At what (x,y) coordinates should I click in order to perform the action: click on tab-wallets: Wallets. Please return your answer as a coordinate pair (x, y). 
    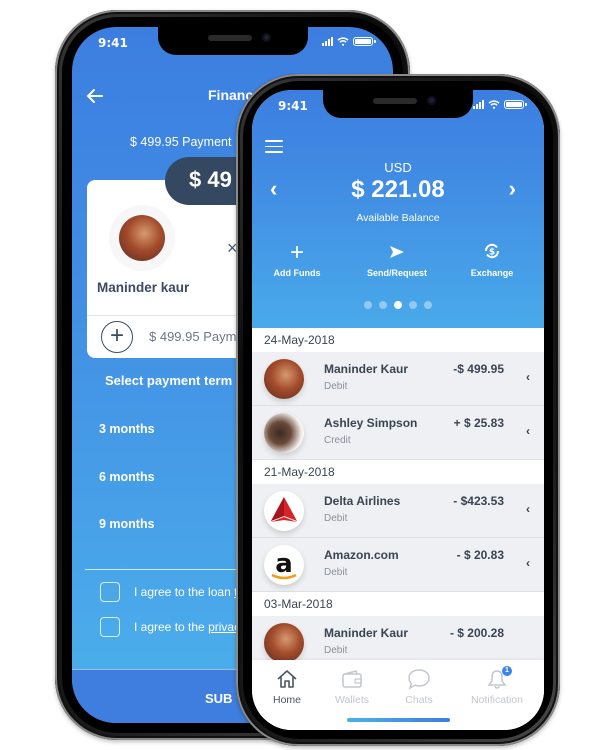
    Looking at the image, I should click on (352, 686).